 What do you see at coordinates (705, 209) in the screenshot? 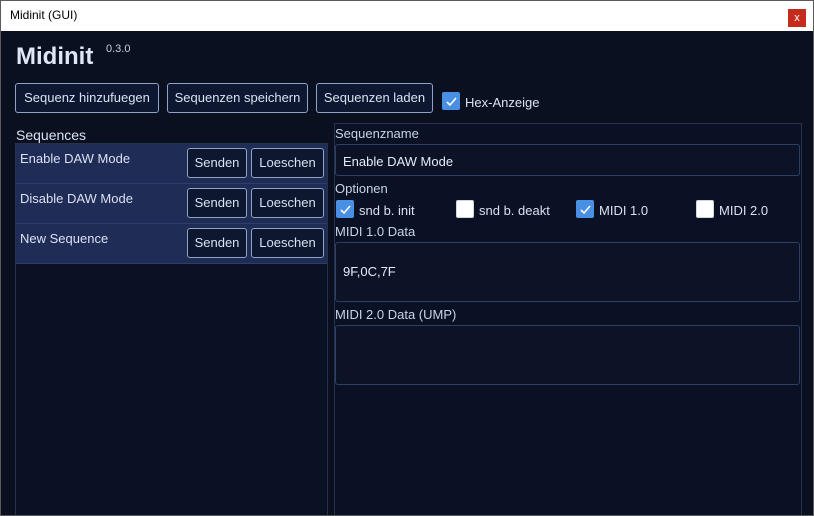
I see `midi2-checkbox` at bounding box center [705, 209].